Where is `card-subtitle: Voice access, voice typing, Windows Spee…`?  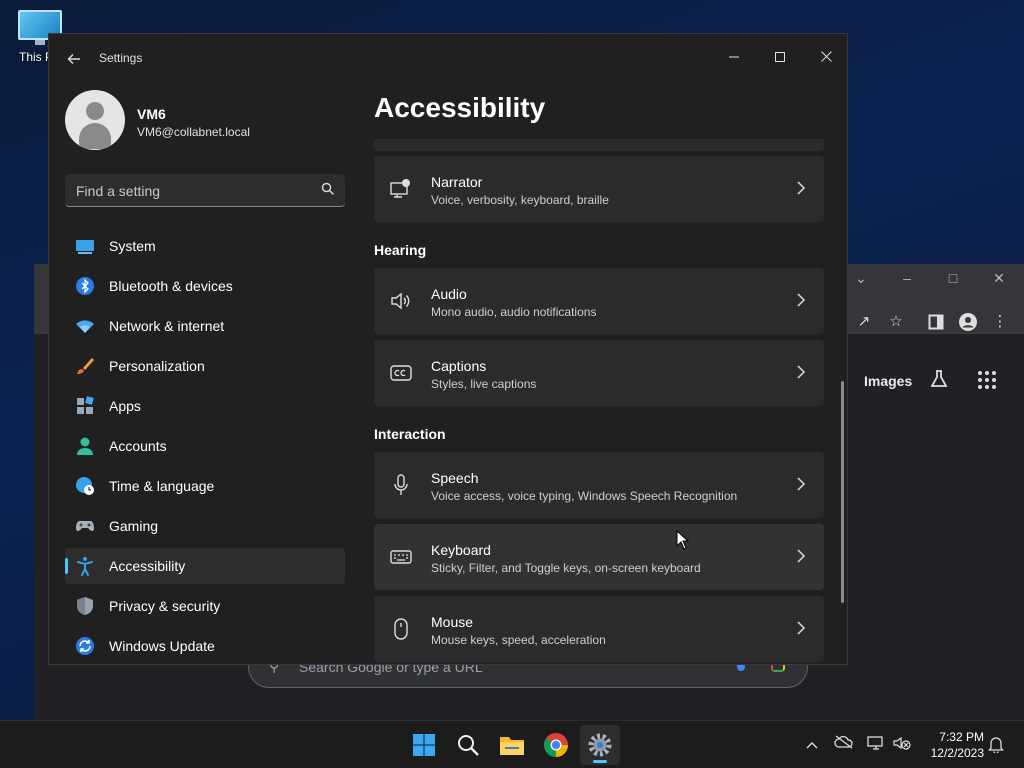
card-subtitle: Voice access, voice typing, Windows Spee… is located at coordinates (584, 496).